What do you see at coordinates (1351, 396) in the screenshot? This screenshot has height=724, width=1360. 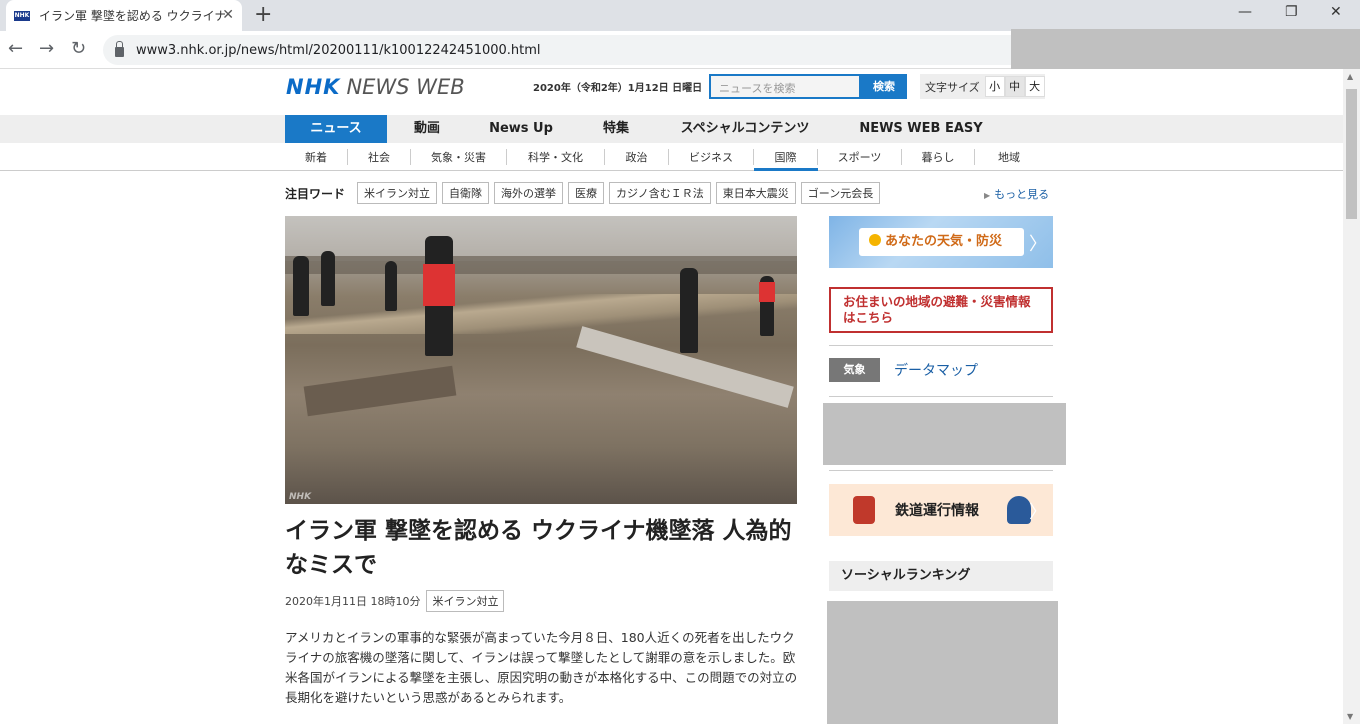 I see `vertical-scrollbar: ▲ ▼` at bounding box center [1351, 396].